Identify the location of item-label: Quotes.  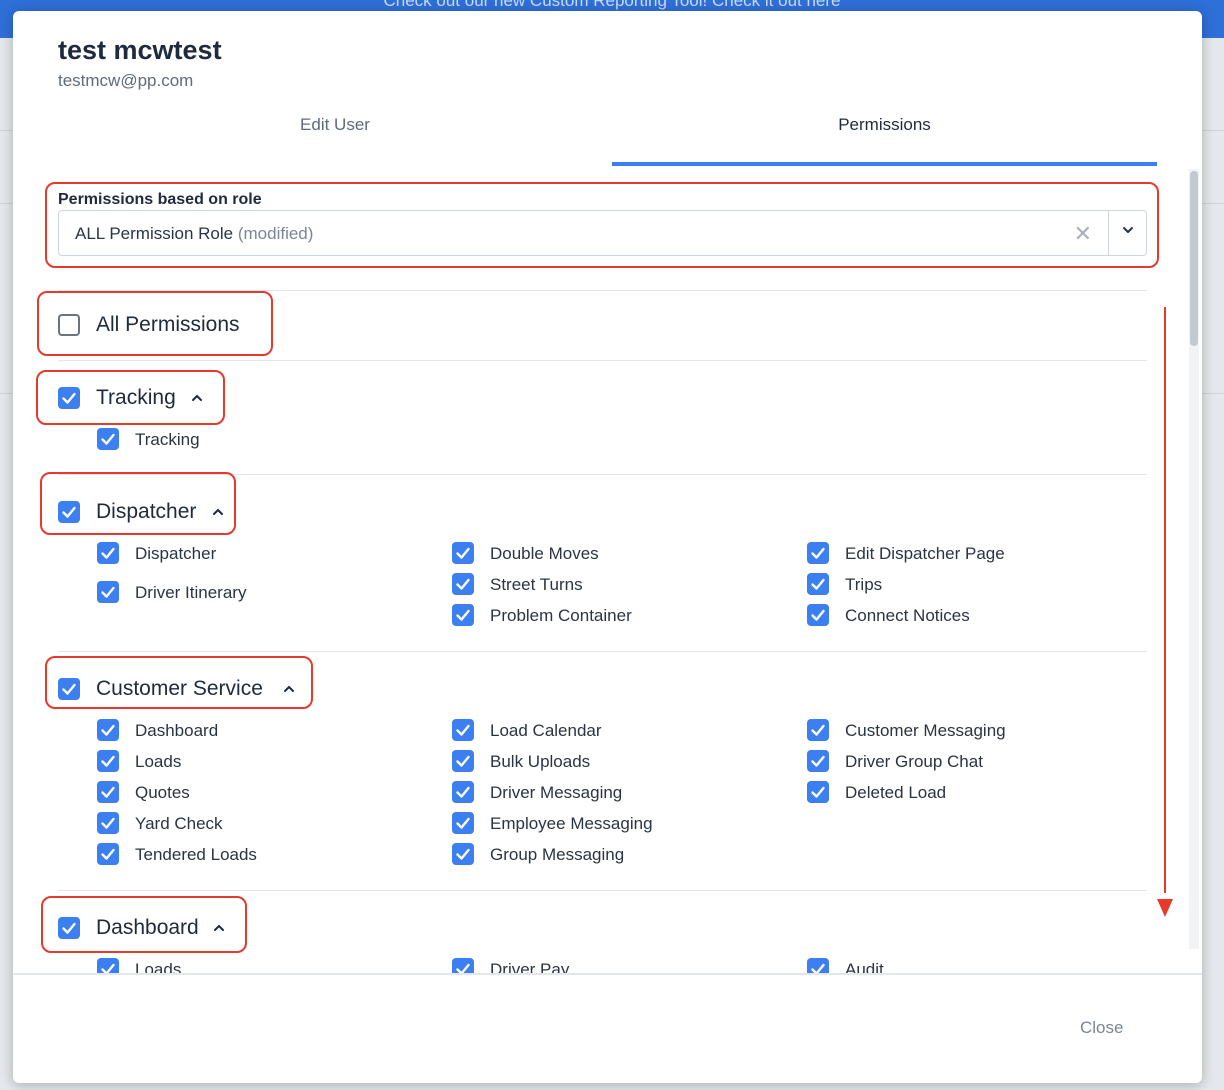
(162, 792).